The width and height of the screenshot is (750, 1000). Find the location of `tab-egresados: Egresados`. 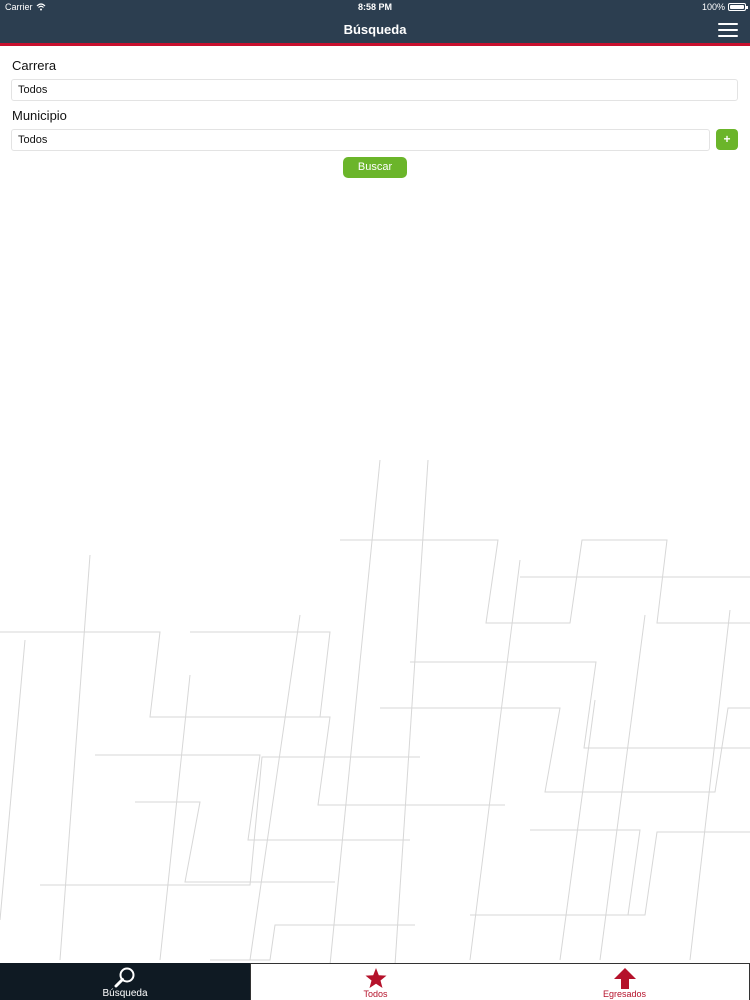

tab-egresados: Egresados is located at coordinates (625, 981).